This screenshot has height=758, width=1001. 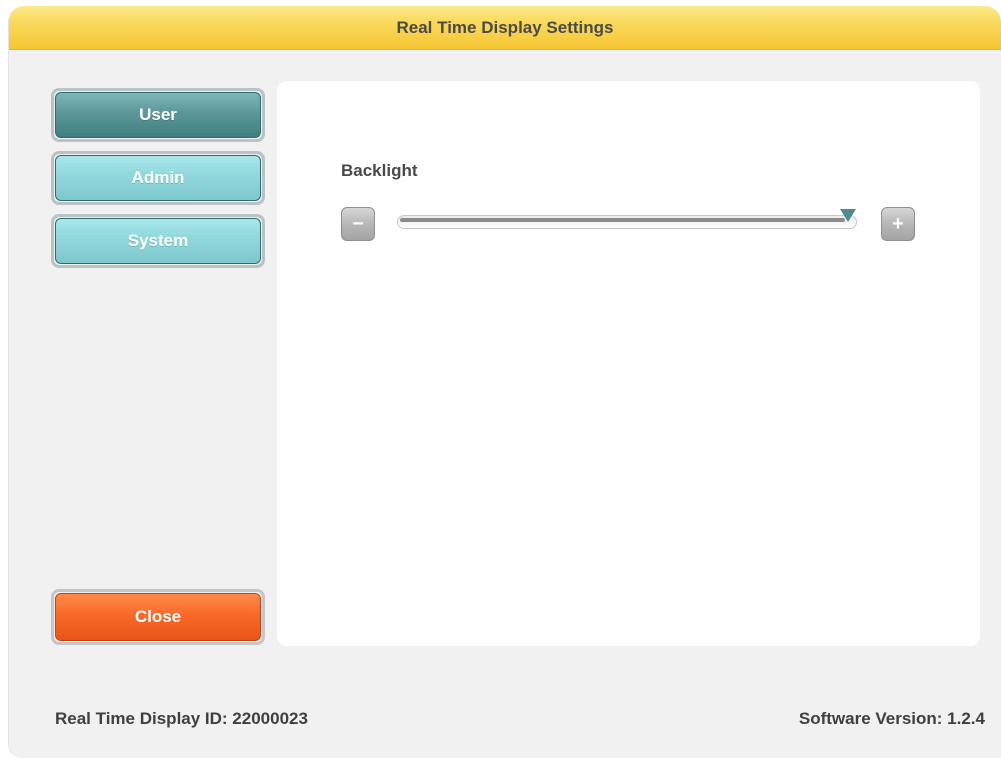 What do you see at coordinates (891, 718) in the screenshot?
I see `software-version-text: Software Version: 1.2.4` at bounding box center [891, 718].